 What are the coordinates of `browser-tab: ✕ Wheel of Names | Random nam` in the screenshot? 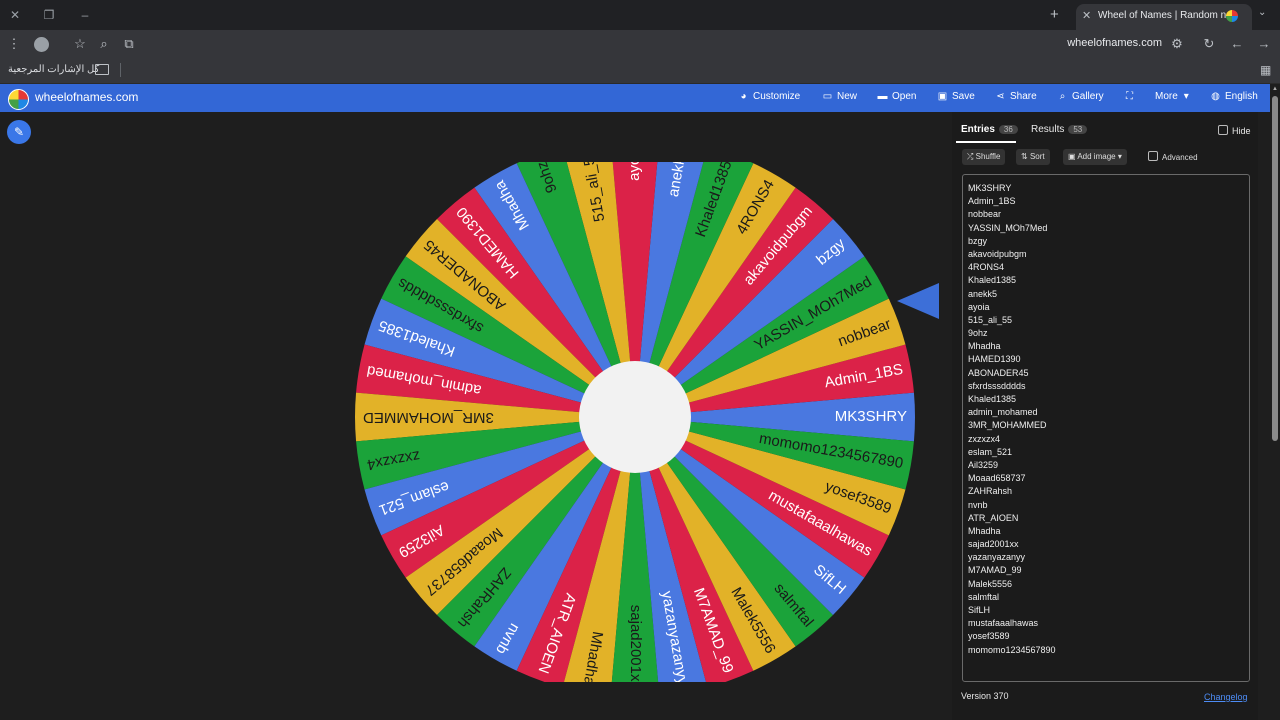 It's located at (1164, 17).